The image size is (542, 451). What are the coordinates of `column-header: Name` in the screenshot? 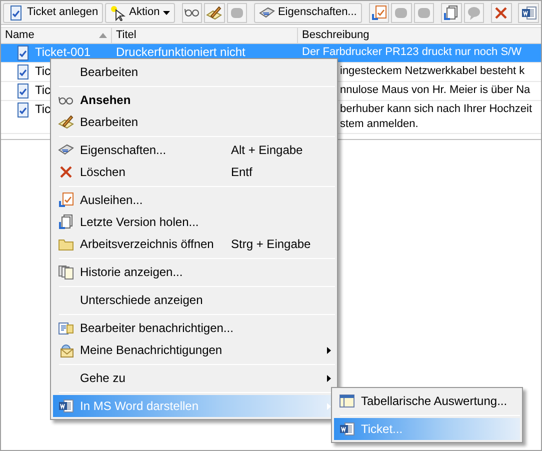 It's located at (56, 35).